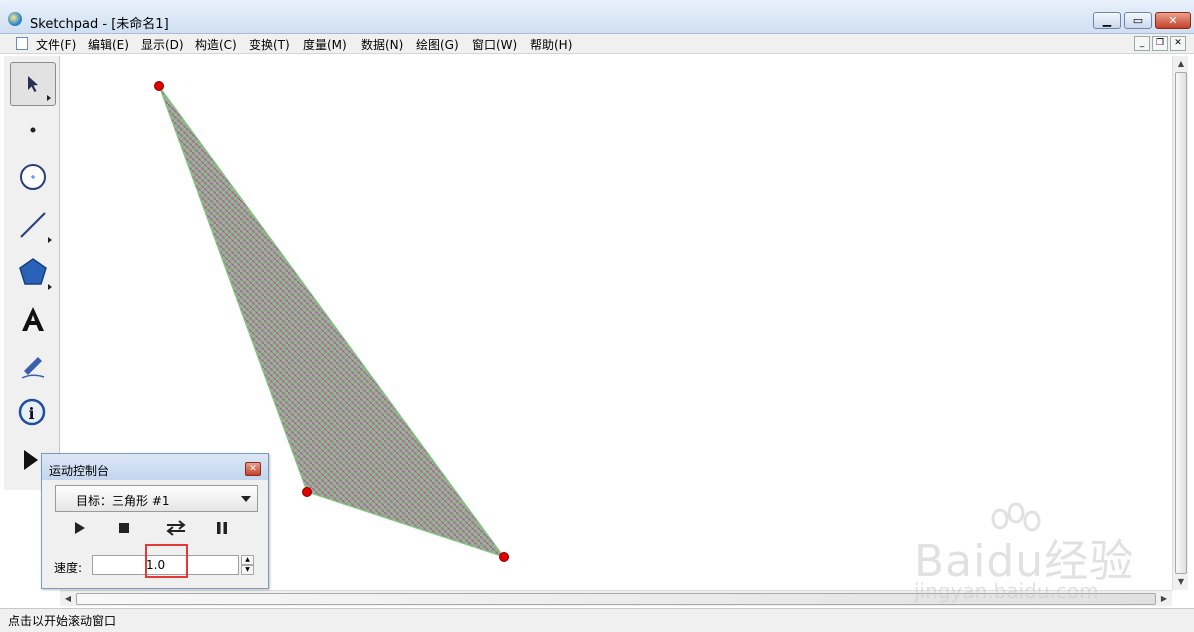 The image size is (1194, 632). I want to click on pause-button, so click(222, 528).